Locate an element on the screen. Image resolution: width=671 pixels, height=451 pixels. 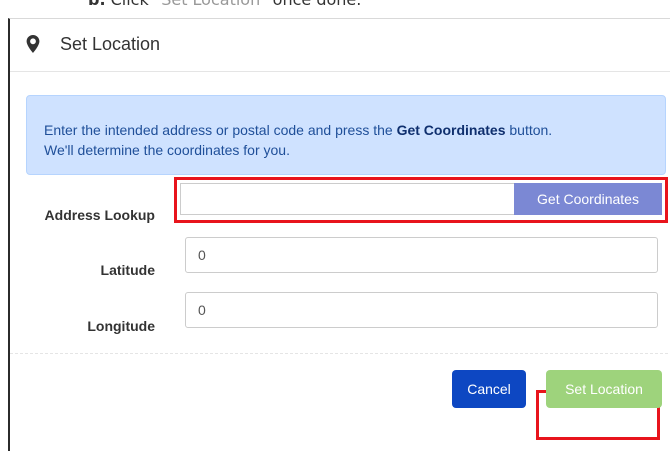
longitude-input is located at coordinates (421, 310).